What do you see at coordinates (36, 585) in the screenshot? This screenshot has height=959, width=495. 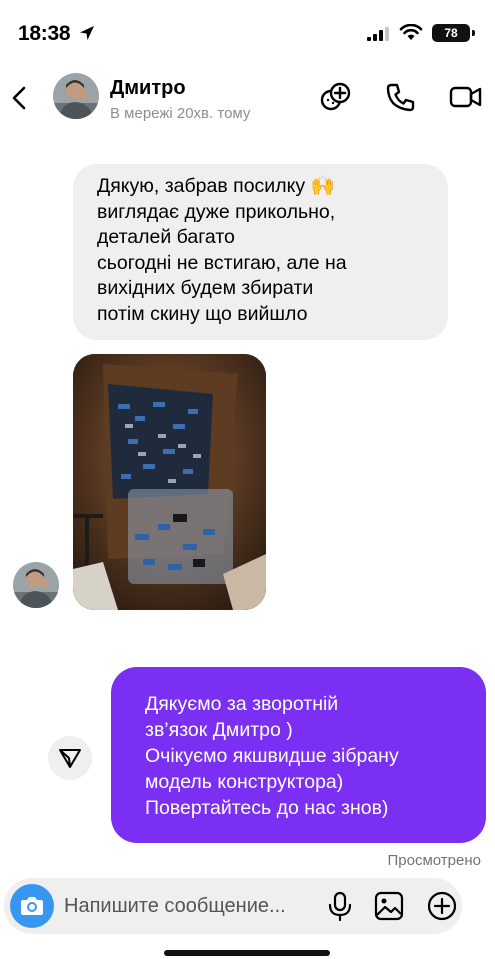 I see `sender-avatar` at bounding box center [36, 585].